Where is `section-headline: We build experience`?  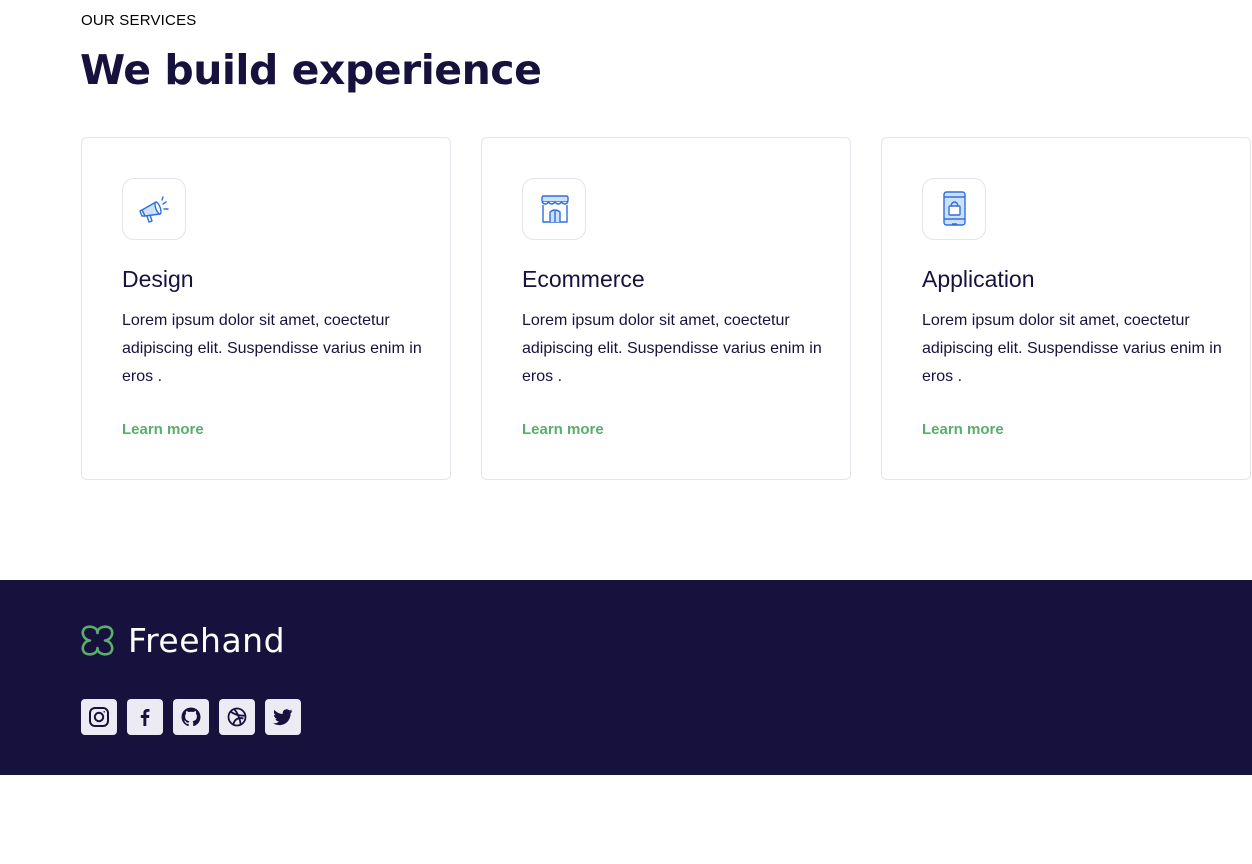 section-headline: We build experience is located at coordinates (311, 70).